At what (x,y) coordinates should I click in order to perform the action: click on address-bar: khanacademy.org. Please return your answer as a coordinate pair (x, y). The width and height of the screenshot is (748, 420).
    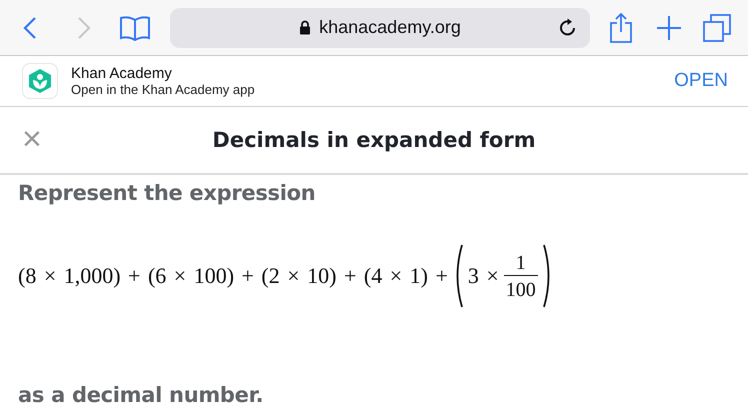
    Looking at the image, I should click on (380, 28).